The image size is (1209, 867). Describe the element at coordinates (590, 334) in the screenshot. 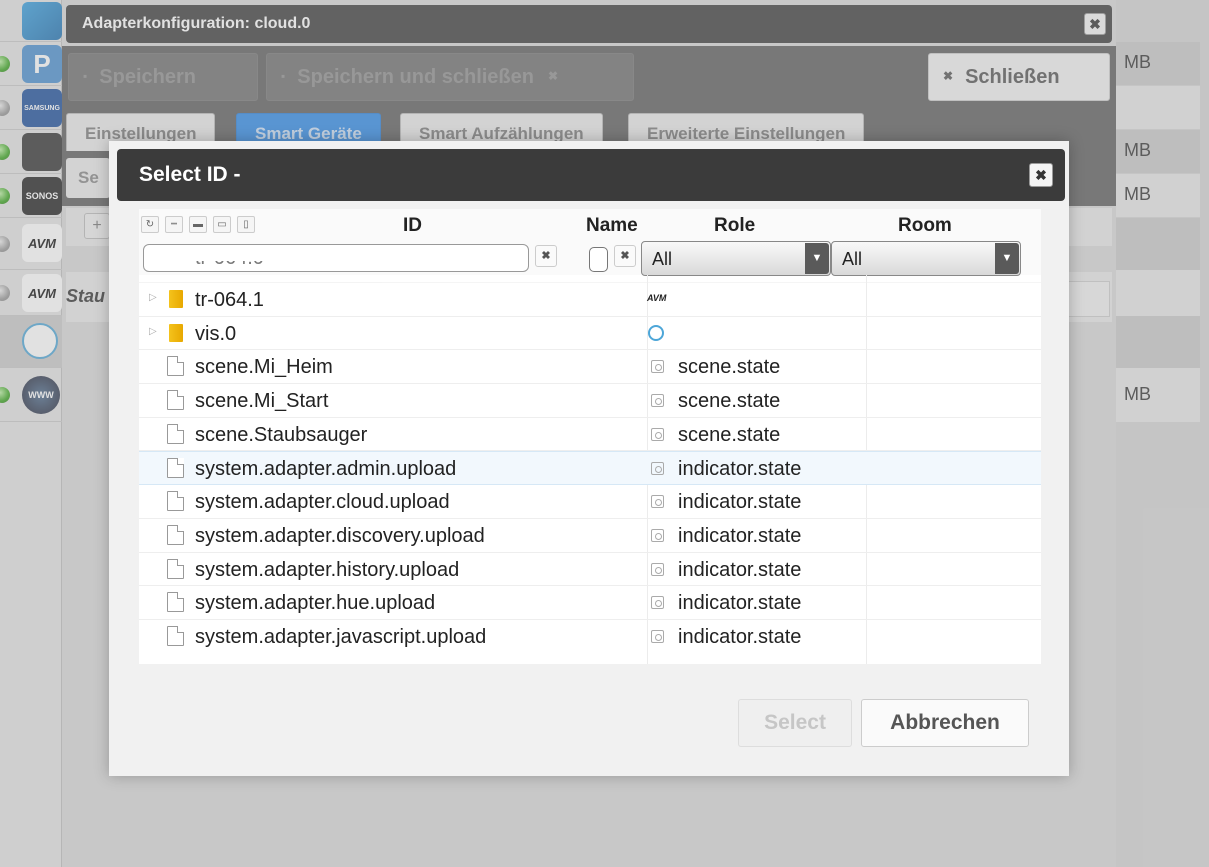

I see `table-row: ▷ vis.0` at that location.